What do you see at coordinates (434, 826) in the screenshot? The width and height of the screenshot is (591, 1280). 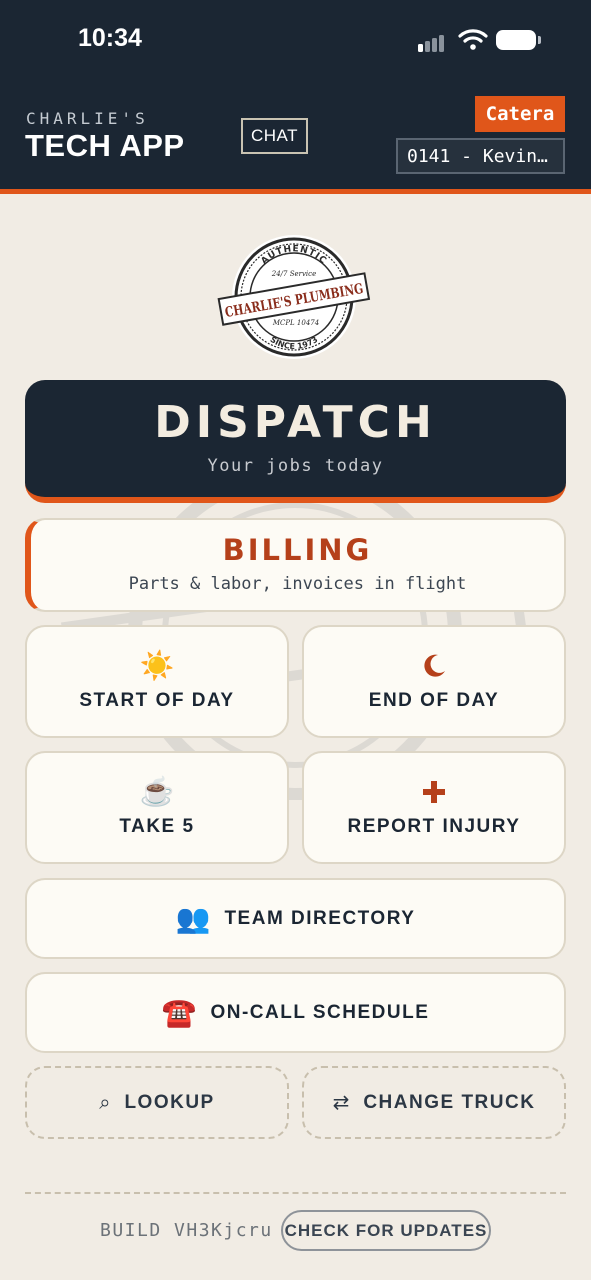 I see `report-injury-label: REPORT INJURY` at bounding box center [434, 826].